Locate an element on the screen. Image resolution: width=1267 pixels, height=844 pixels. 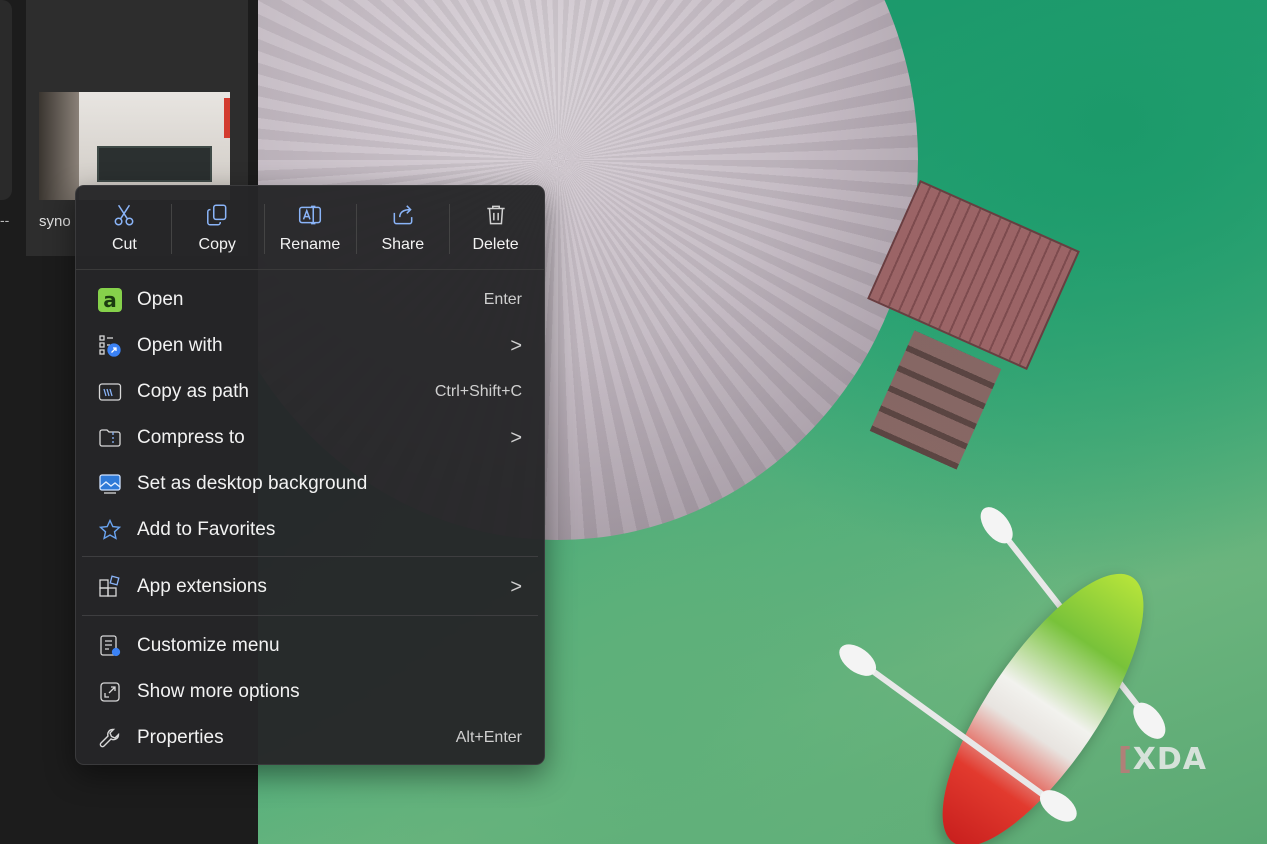
delete-button: Delete is located at coordinates (495, 227).